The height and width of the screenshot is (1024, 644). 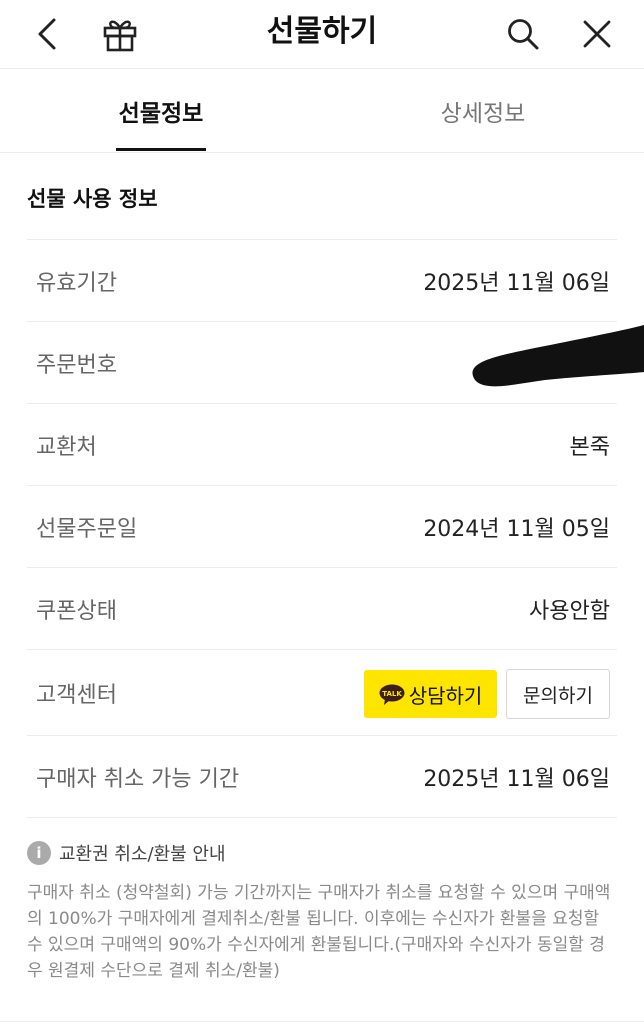 I want to click on row-label: 쿠폰상태, so click(x=76, y=611).